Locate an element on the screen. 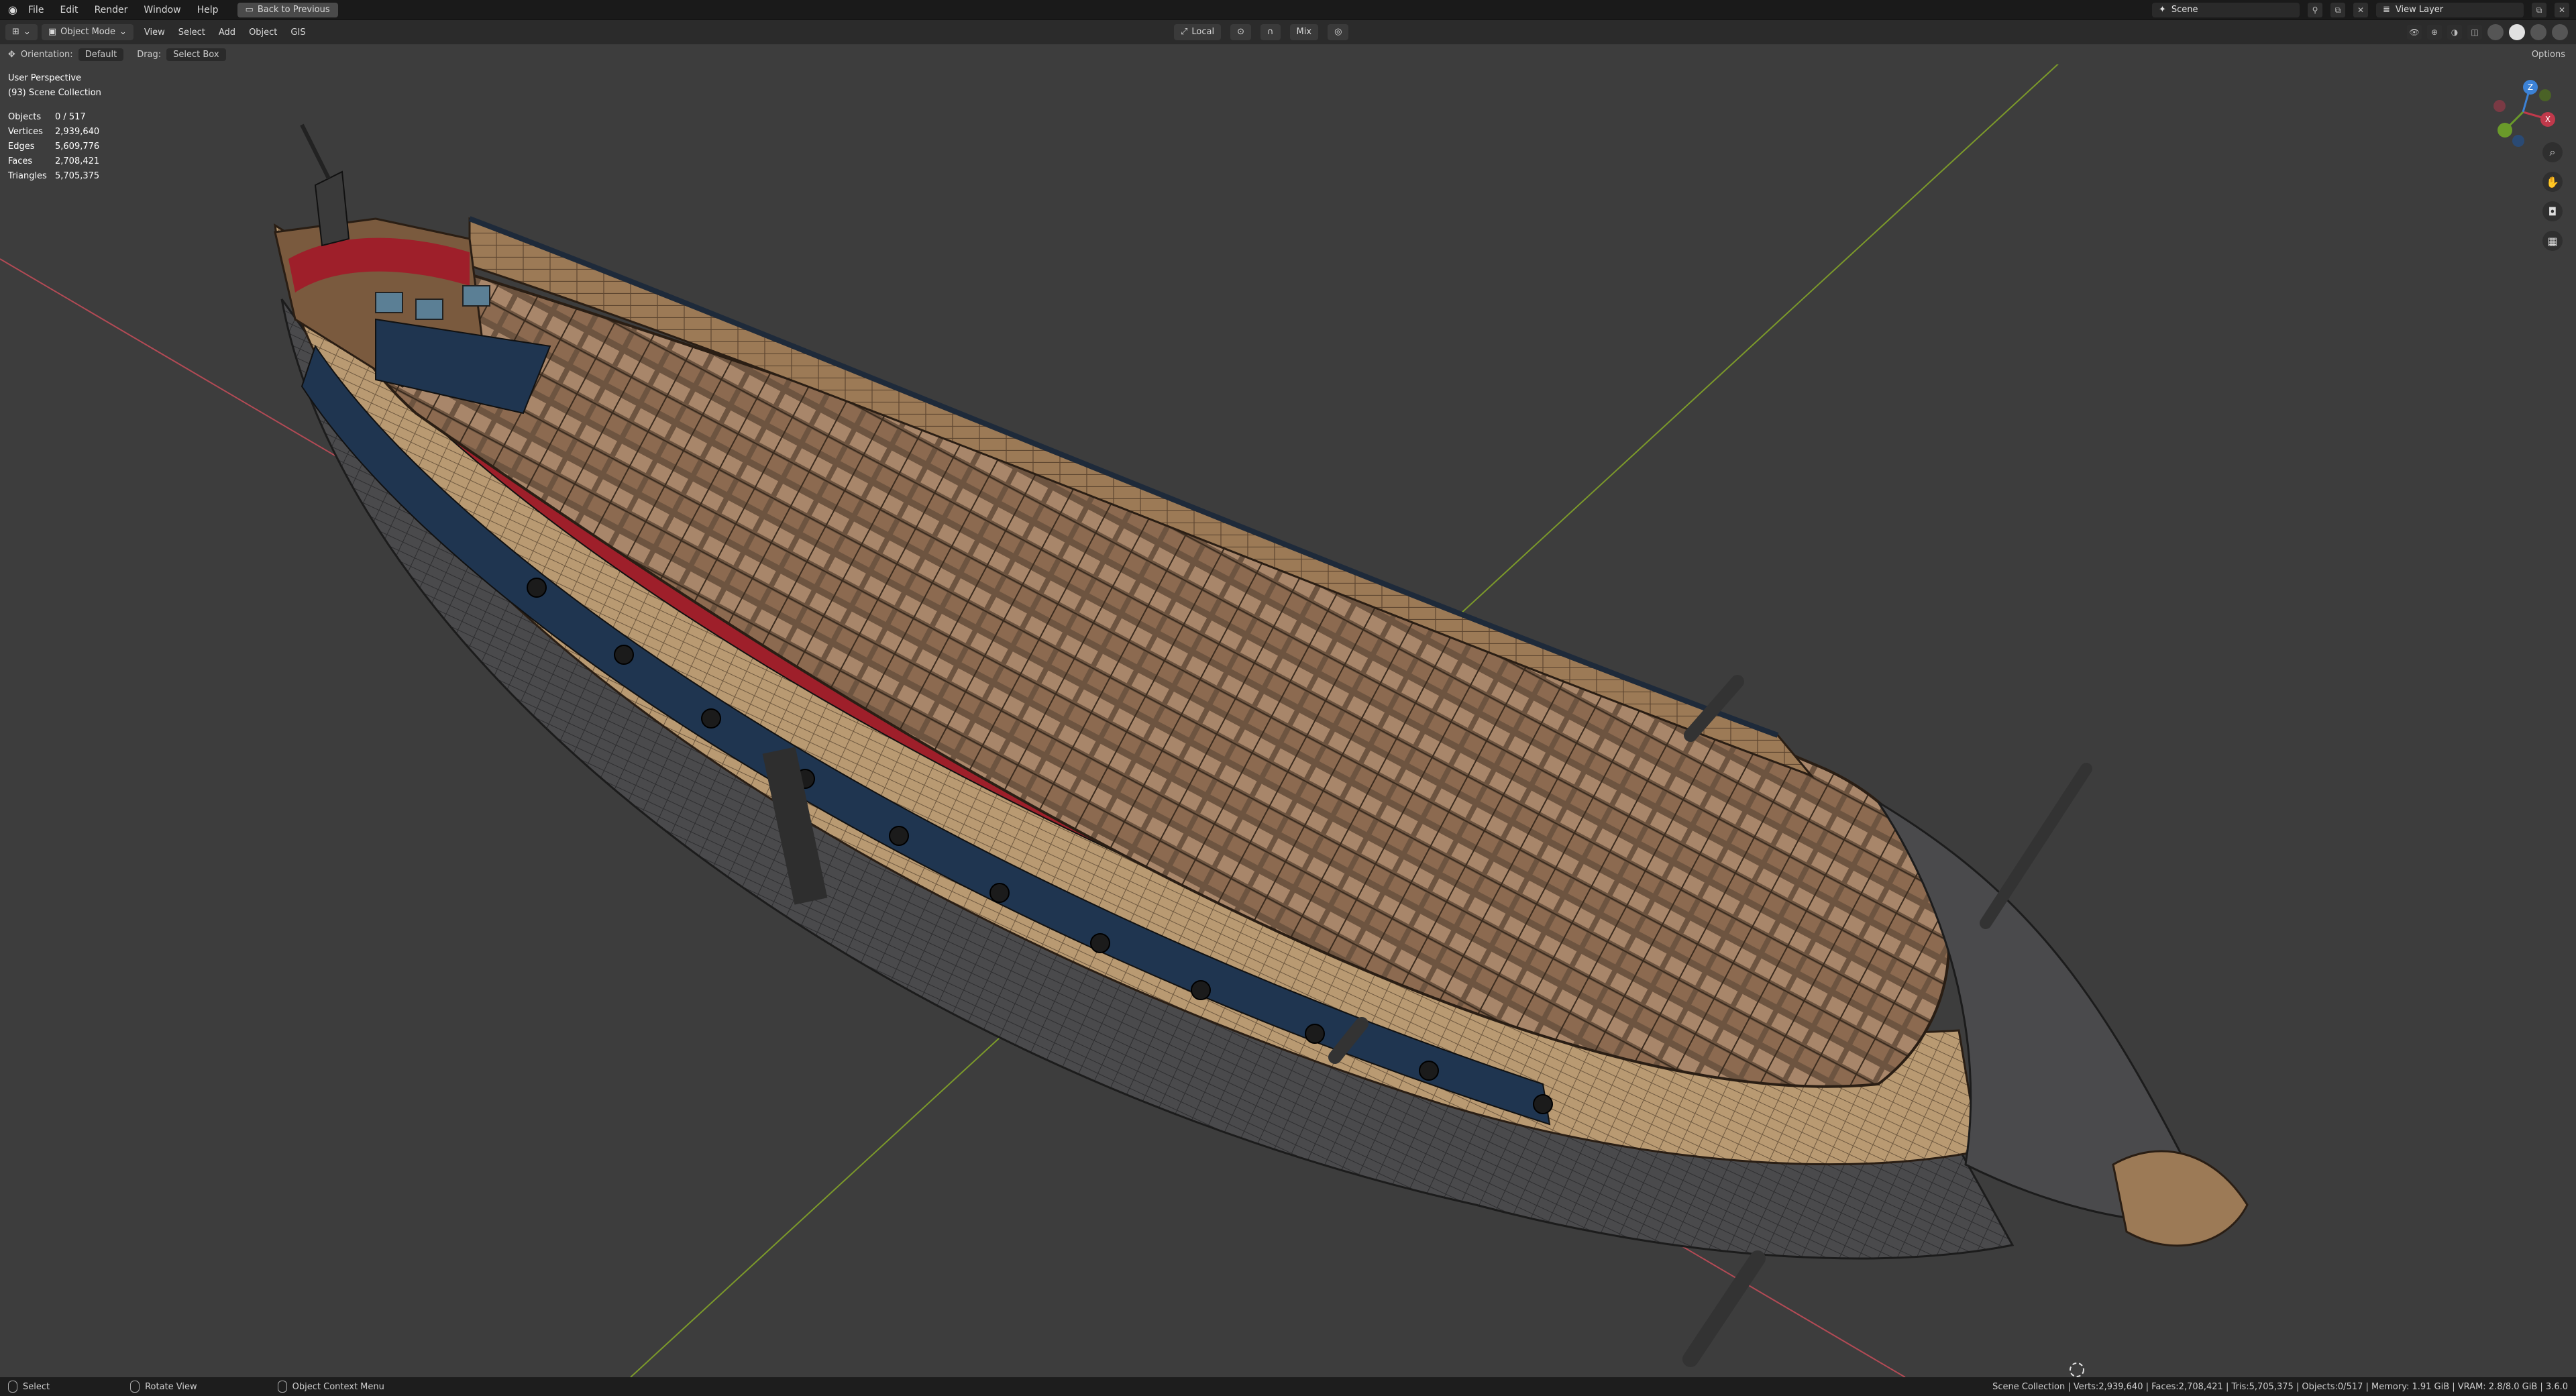  pin-icon: ⚲ is located at coordinates (2315, 10).